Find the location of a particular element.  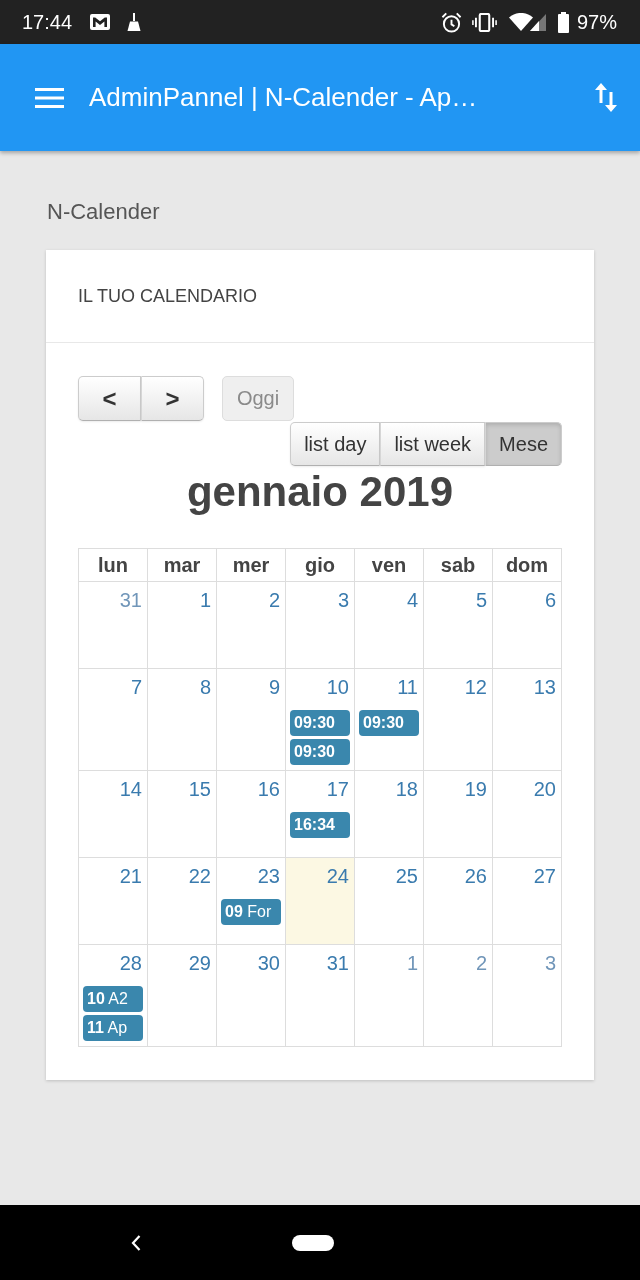

calendar-event: 09 For is located at coordinates (251, 912).